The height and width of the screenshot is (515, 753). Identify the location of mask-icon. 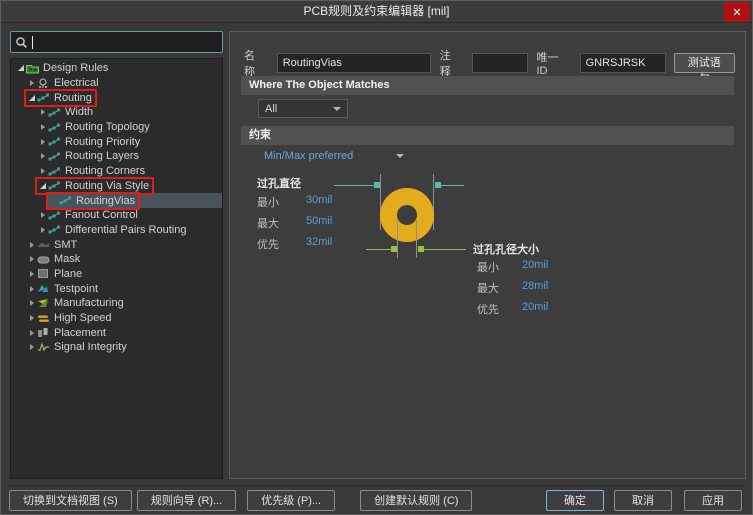
(44, 259).